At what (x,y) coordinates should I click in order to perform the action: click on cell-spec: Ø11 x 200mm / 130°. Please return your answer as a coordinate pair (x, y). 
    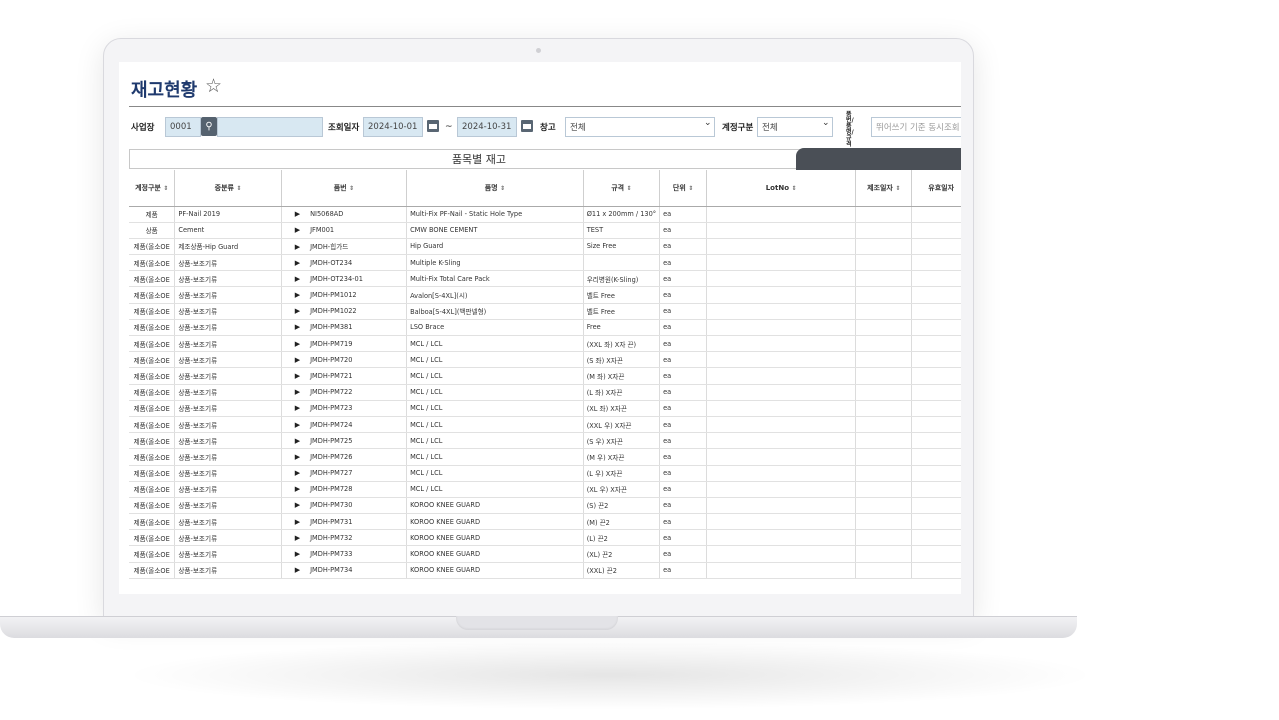
    Looking at the image, I should click on (622, 214).